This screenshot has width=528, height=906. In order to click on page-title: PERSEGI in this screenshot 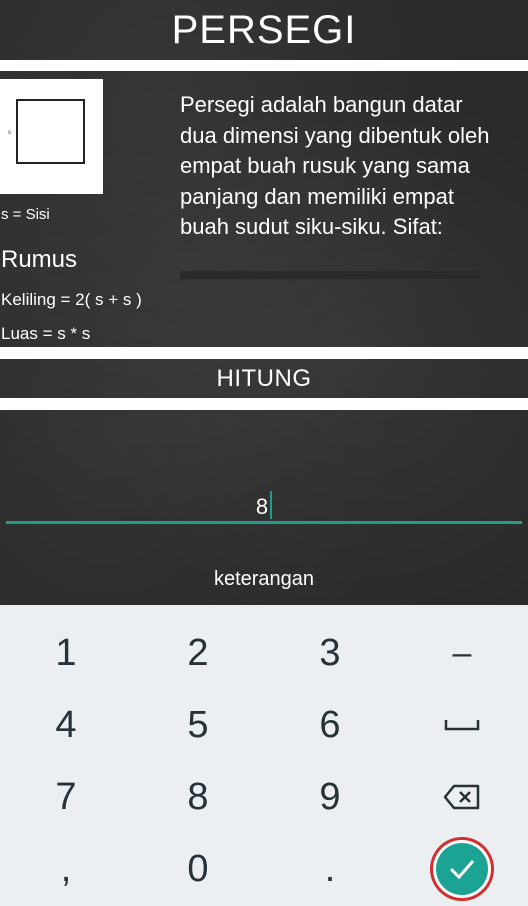, I will do `click(264, 29)`.